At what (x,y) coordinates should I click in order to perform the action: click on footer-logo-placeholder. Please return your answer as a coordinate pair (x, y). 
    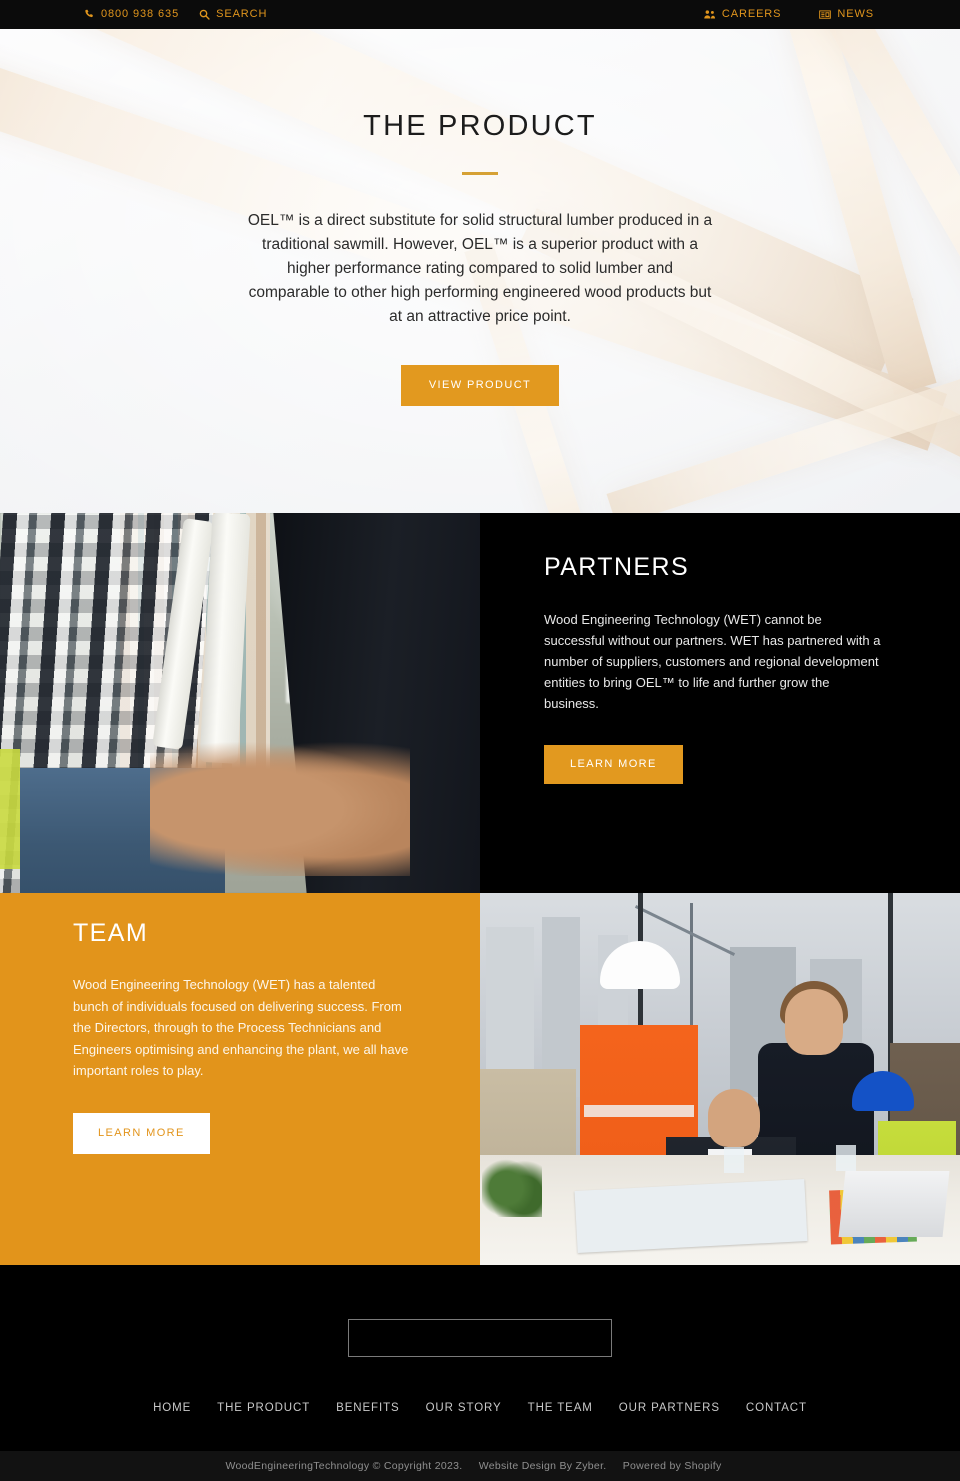
    Looking at the image, I should click on (480, 1338).